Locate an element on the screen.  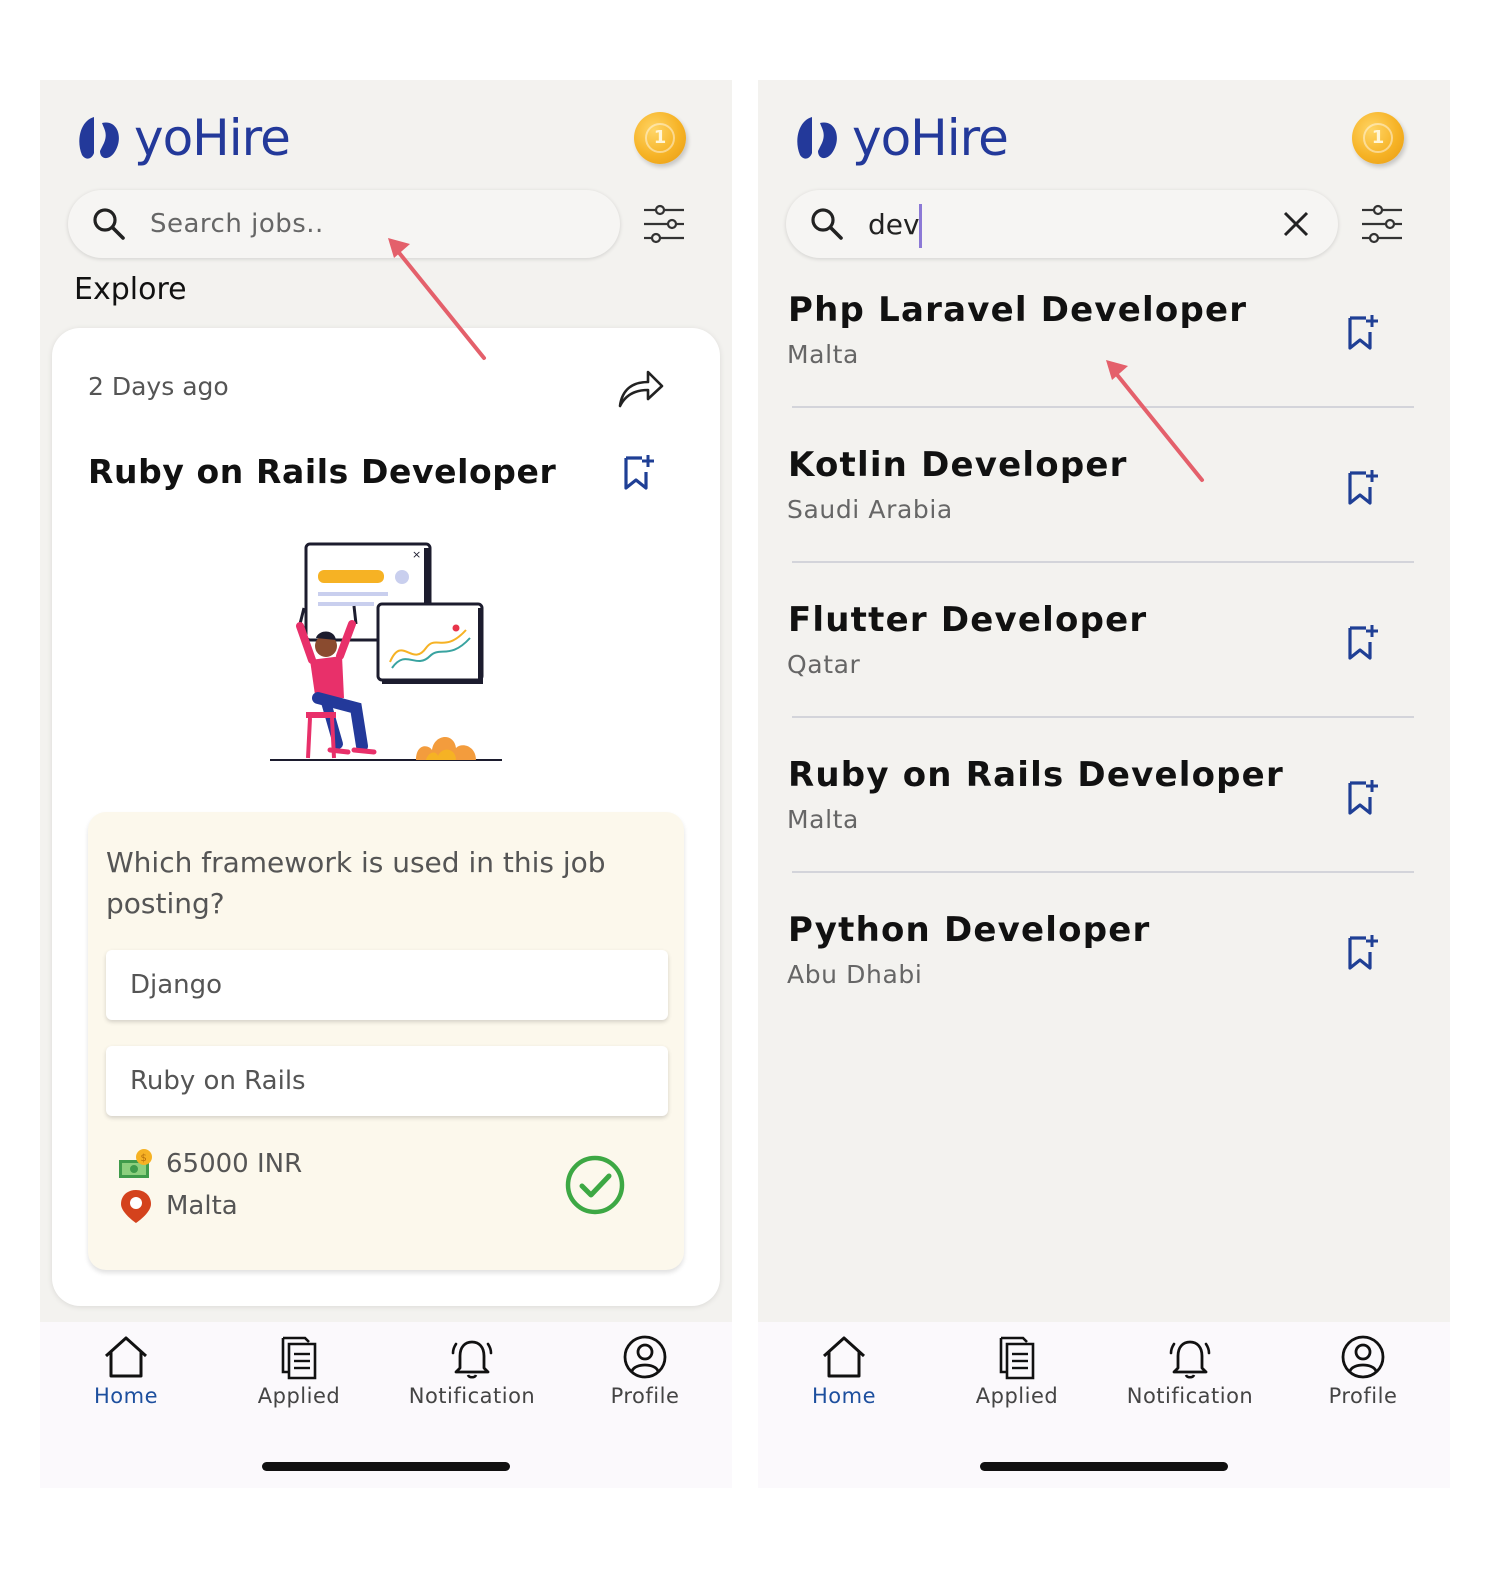
list-item: Flutter Developer Qatar is located at coordinates (1104, 667).